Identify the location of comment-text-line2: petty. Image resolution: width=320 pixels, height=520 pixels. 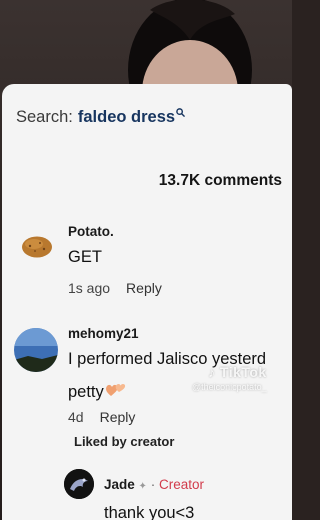
(97, 392).